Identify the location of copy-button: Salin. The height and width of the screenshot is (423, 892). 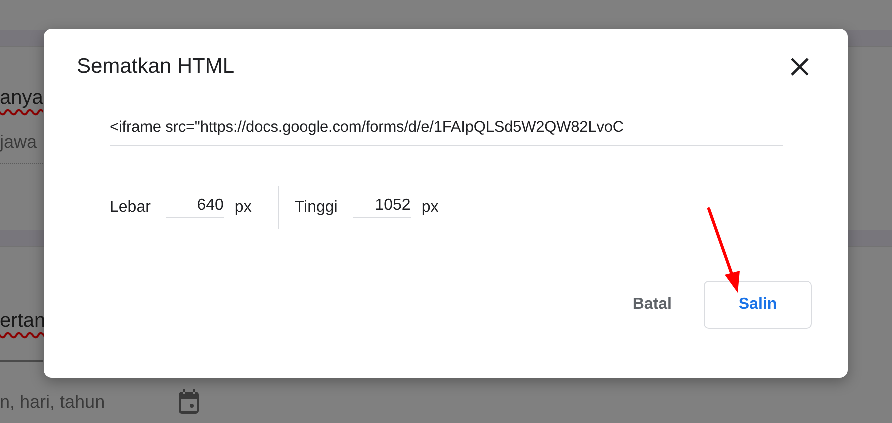
(758, 305).